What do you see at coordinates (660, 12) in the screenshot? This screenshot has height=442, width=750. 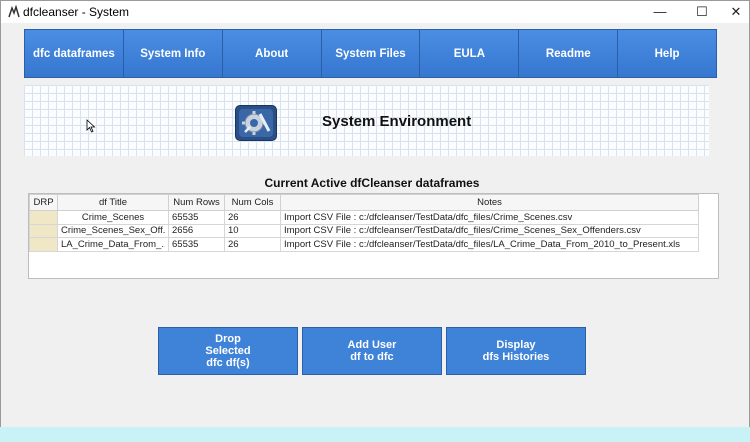 I see `minimize-button: —` at bounding box center [660, 12].